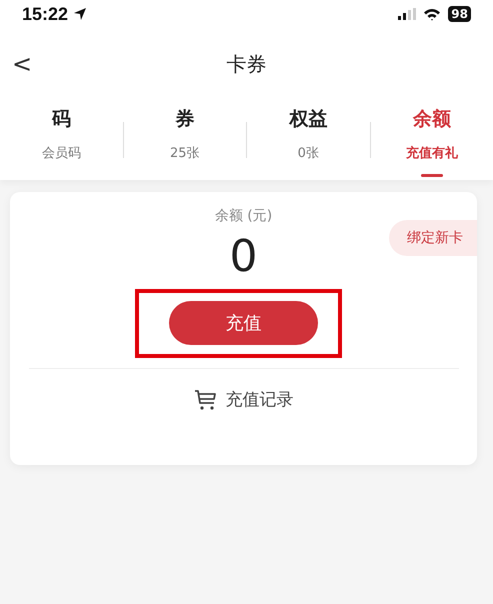  Describe the element at coordinates (45, 14) in the screenshot. I see `status-time: 15:22` at that location.